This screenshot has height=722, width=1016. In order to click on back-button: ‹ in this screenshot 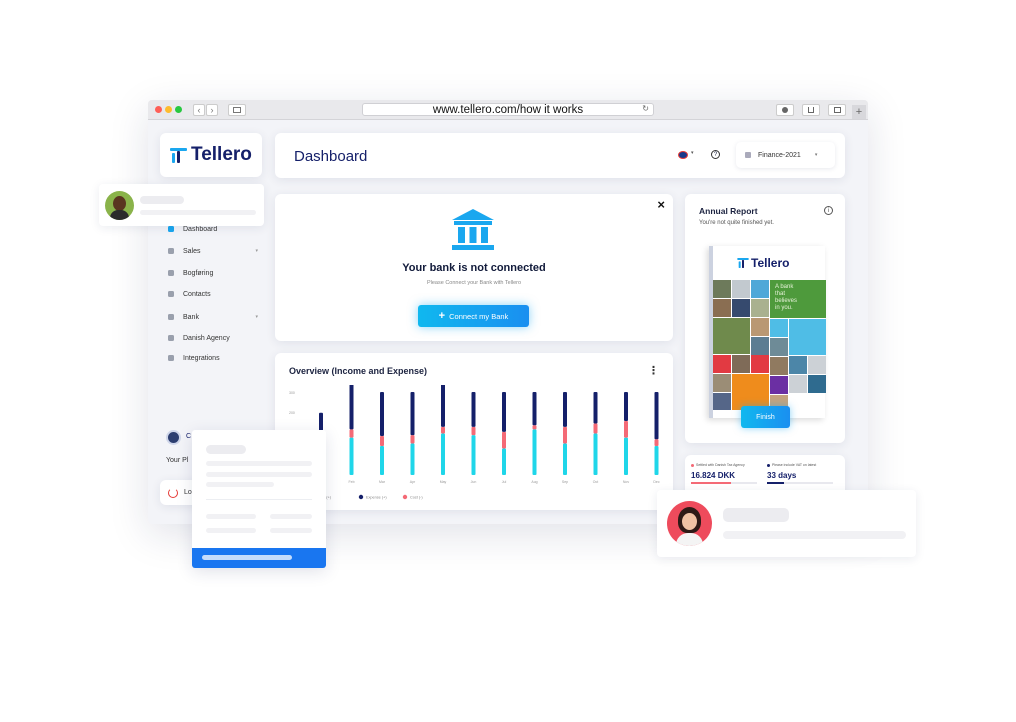, I will do `click(199, 110)`.